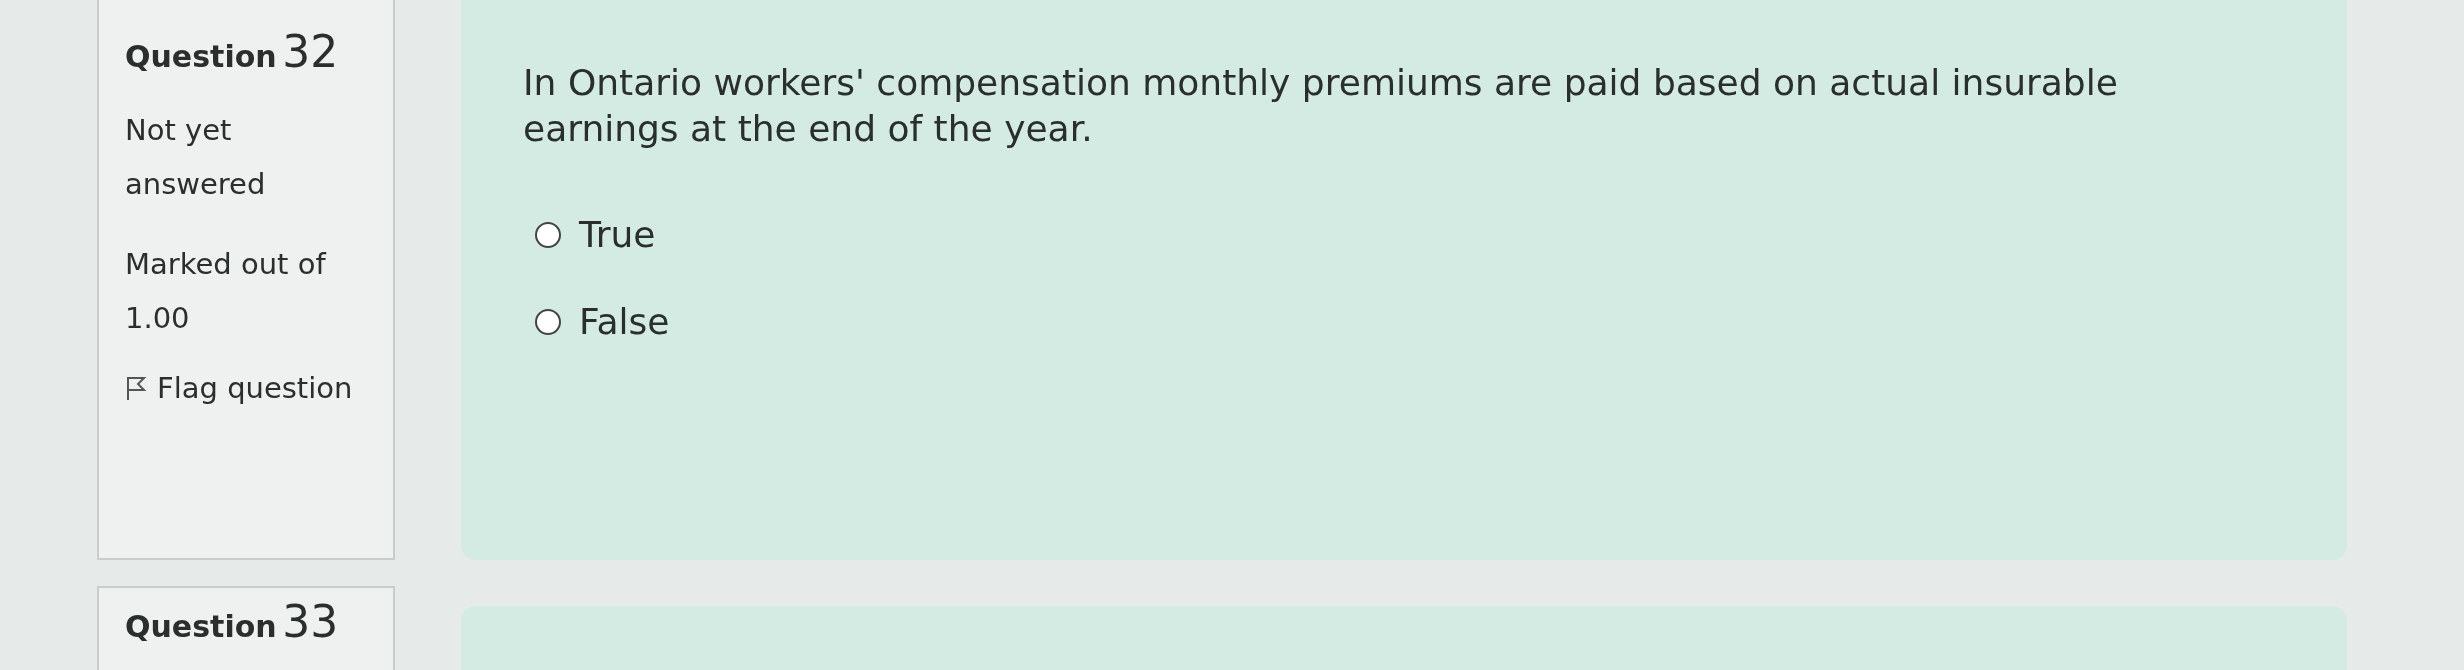 The image size is (2464, 670). I want to click on question-state: Not yet answered, so click(196, 157).